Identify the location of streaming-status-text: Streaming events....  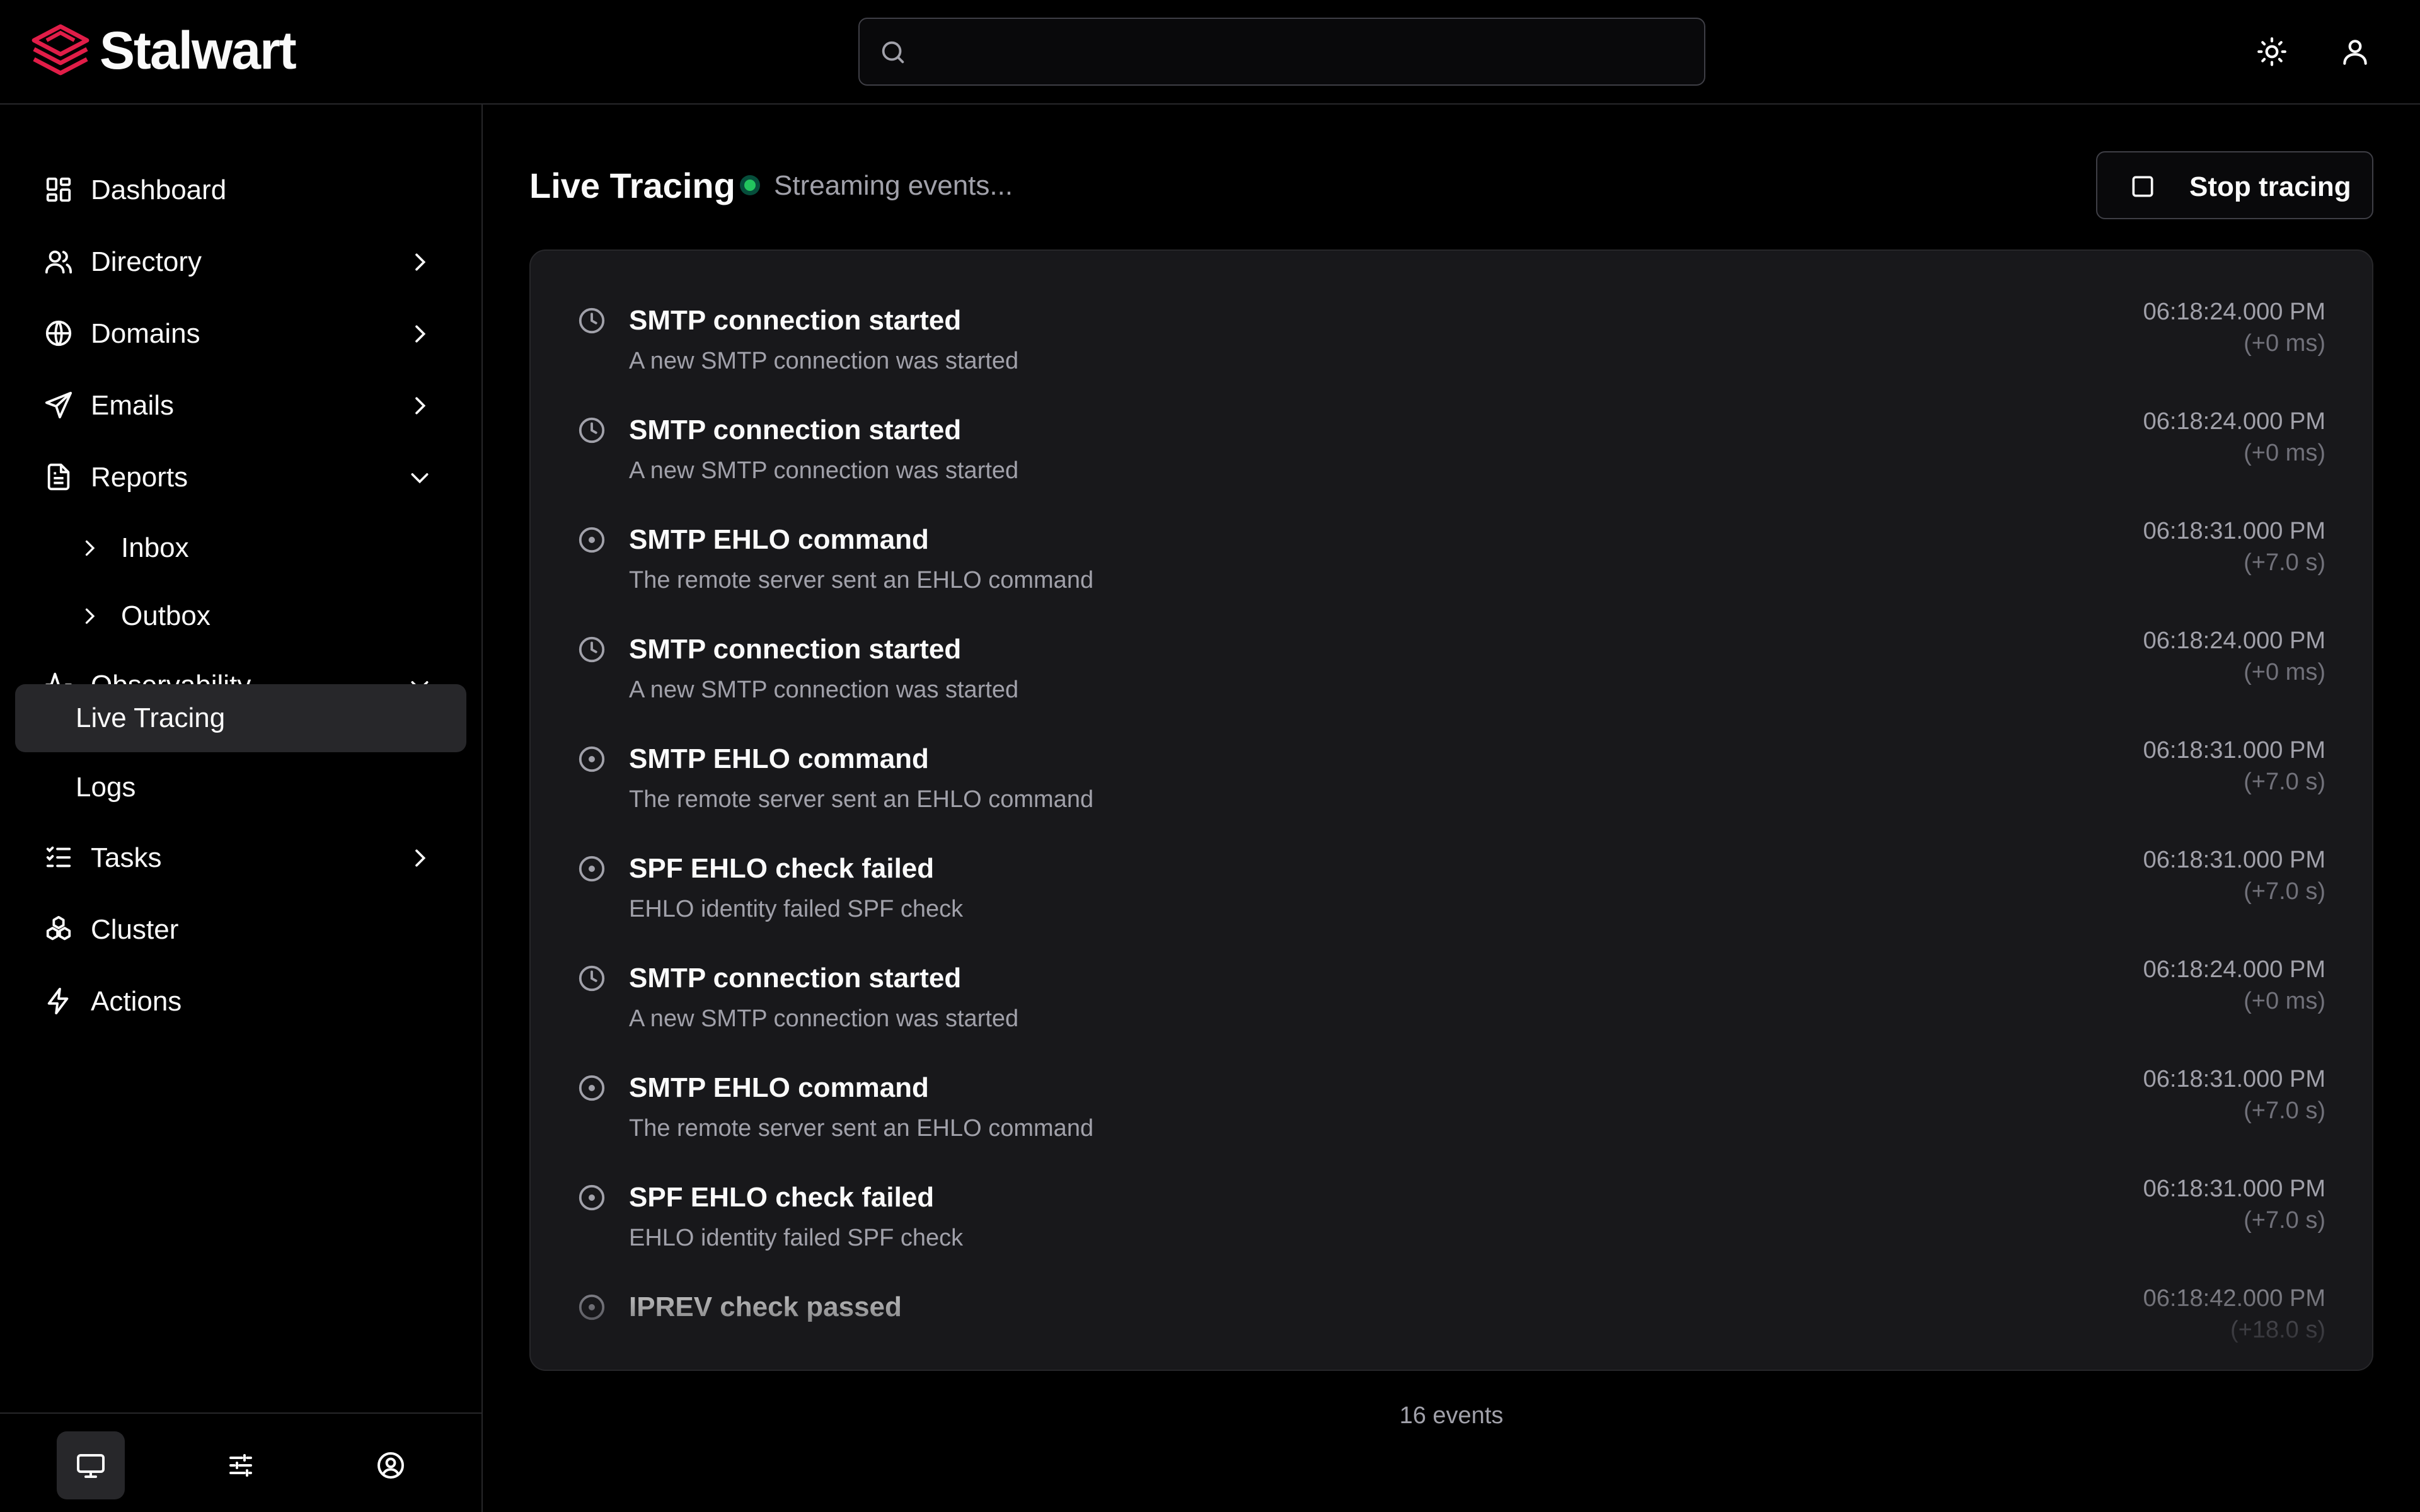
(893, 185).